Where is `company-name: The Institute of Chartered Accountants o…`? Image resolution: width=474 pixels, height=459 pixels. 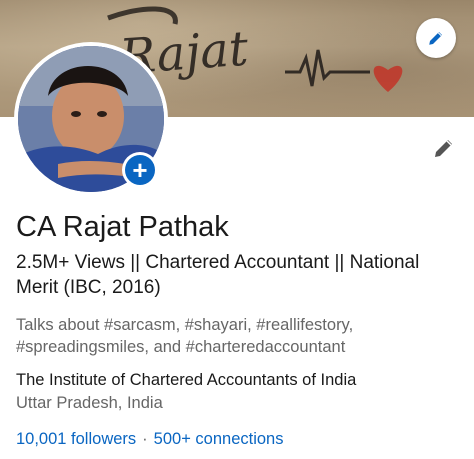 company-name: The Institute of Chartered Accountants o… is located at coordinates (186, 380).